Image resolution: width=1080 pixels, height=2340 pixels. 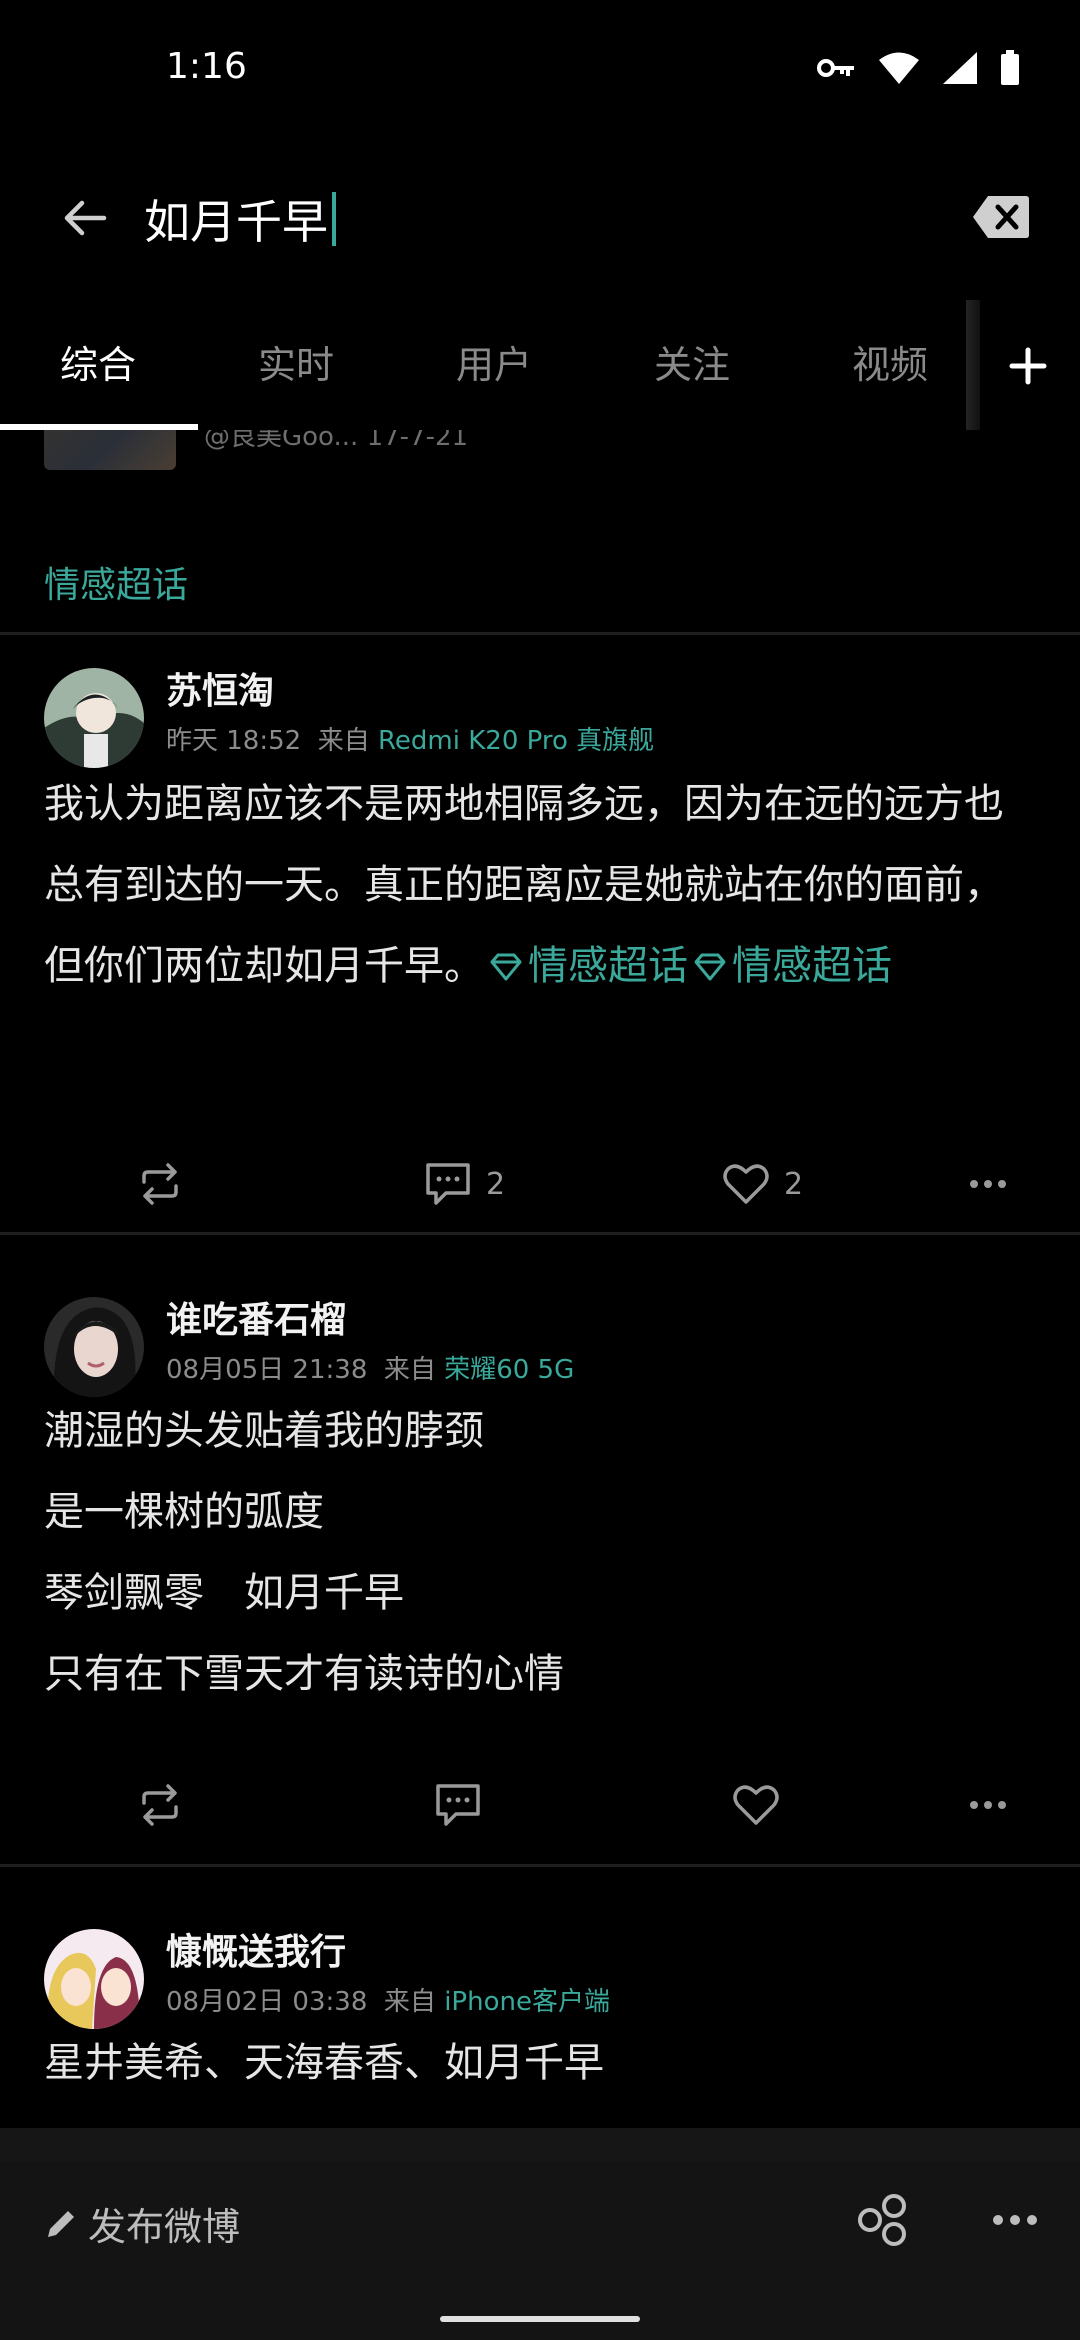 What do you see at coordinates (794, 1184) in the screenshot?
I see `like-count: 2` at bounding box center [794, 1184].